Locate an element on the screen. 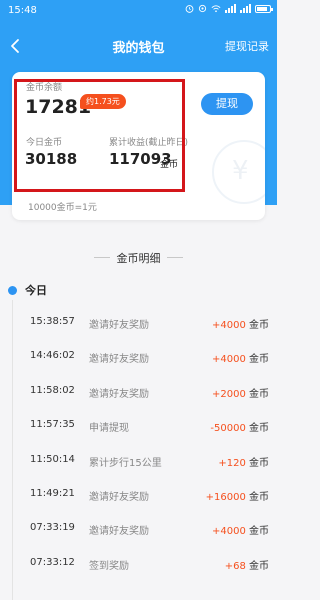  amount-value: +16000 is located at coordinates (225, 497).